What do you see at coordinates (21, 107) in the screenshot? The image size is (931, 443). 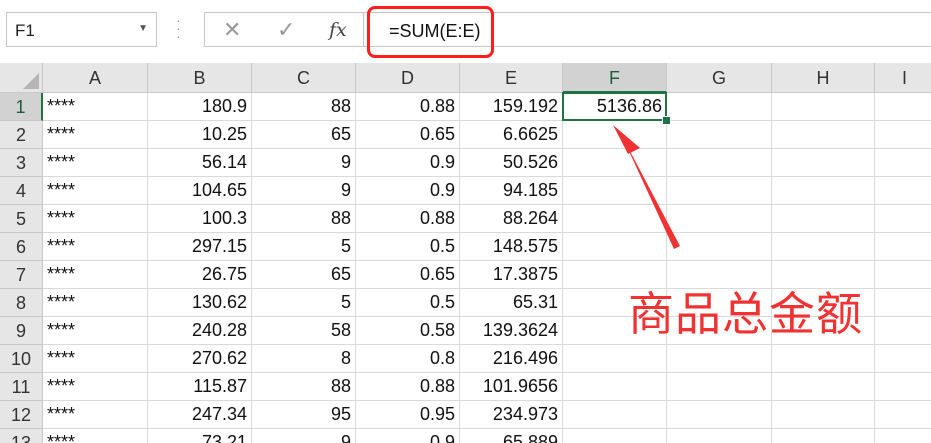 I see `row-header-1: 1` at bounding box center [21, 107].